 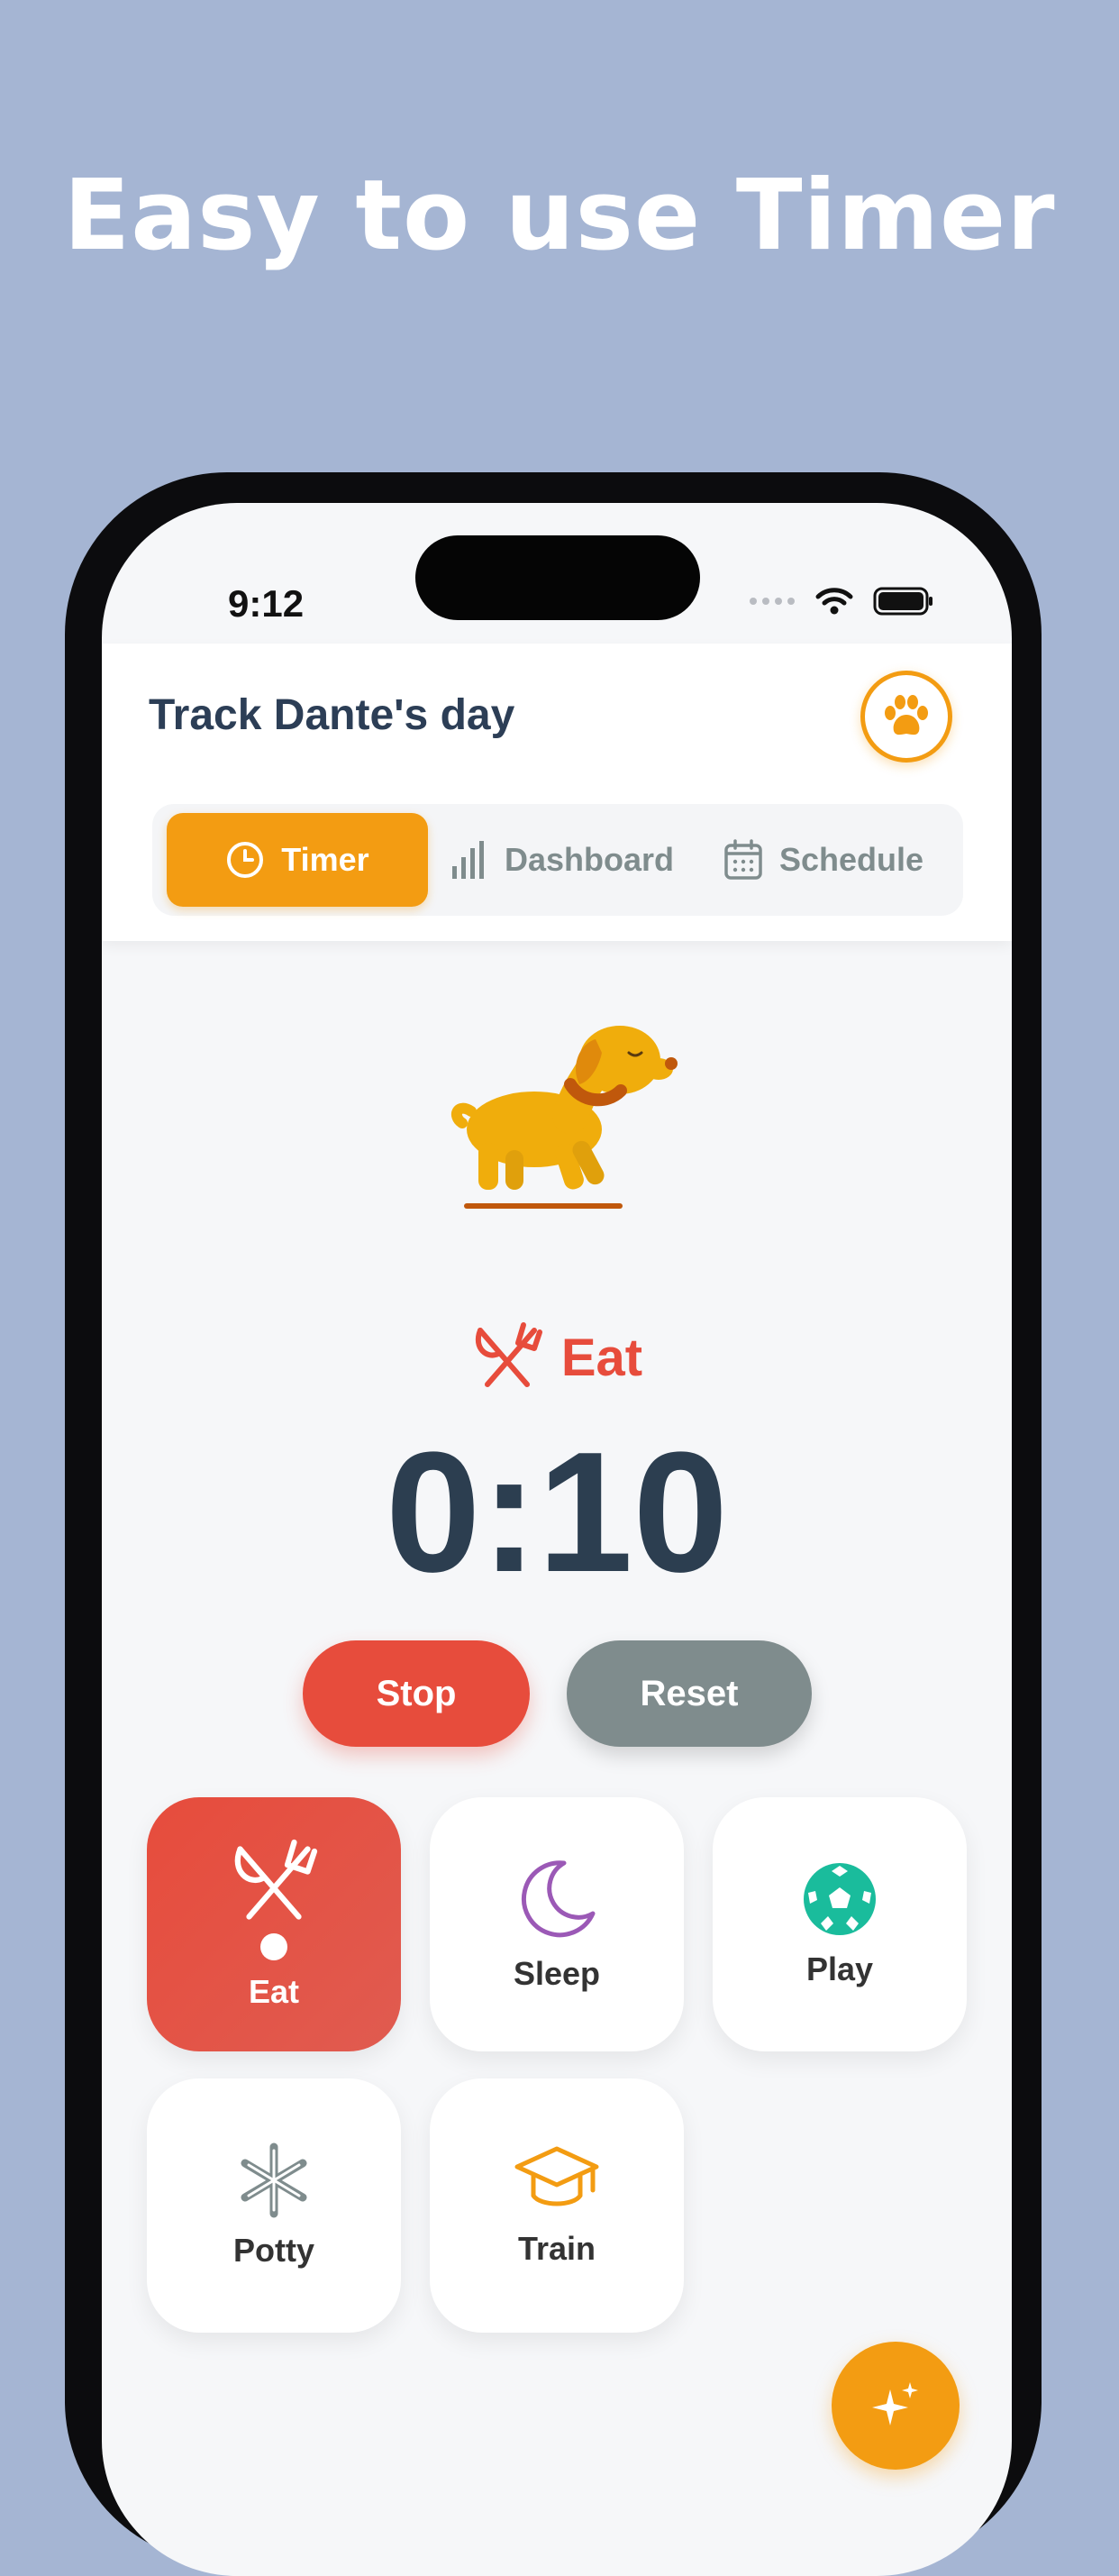 I want to click on activity-card-train: Train, so click(x=557, y=2205).